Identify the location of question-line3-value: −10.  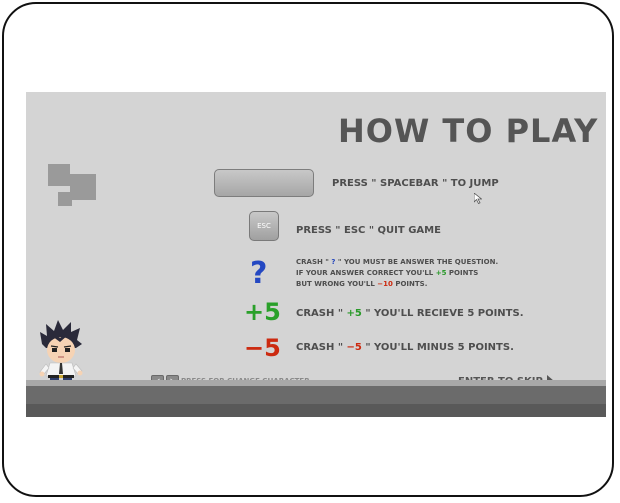
(385, 284).